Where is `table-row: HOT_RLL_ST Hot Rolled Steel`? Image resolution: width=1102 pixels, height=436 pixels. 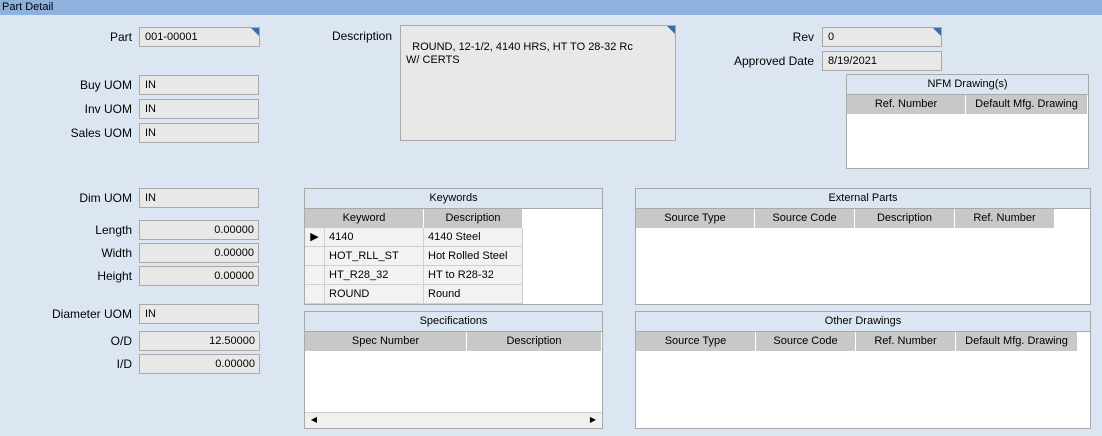
table-row: HOT_RLL_ST Hot Rolled Steel is located at coordinates (414, 256).